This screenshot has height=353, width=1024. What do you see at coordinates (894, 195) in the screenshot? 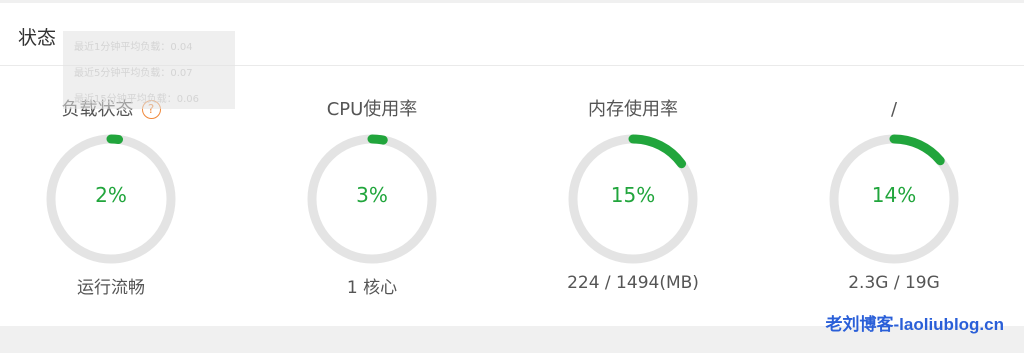
I see `gauge-value: 14%` at bounding box center [894, 195].